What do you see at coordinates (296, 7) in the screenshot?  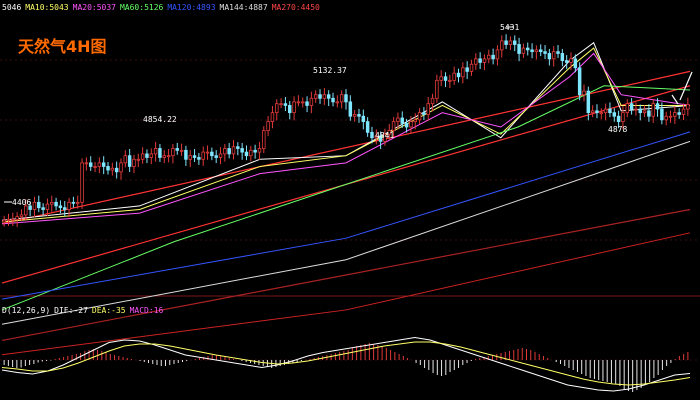 I see `ma-legend-item-6: MA270:4450` at bounding box center [296, 7].